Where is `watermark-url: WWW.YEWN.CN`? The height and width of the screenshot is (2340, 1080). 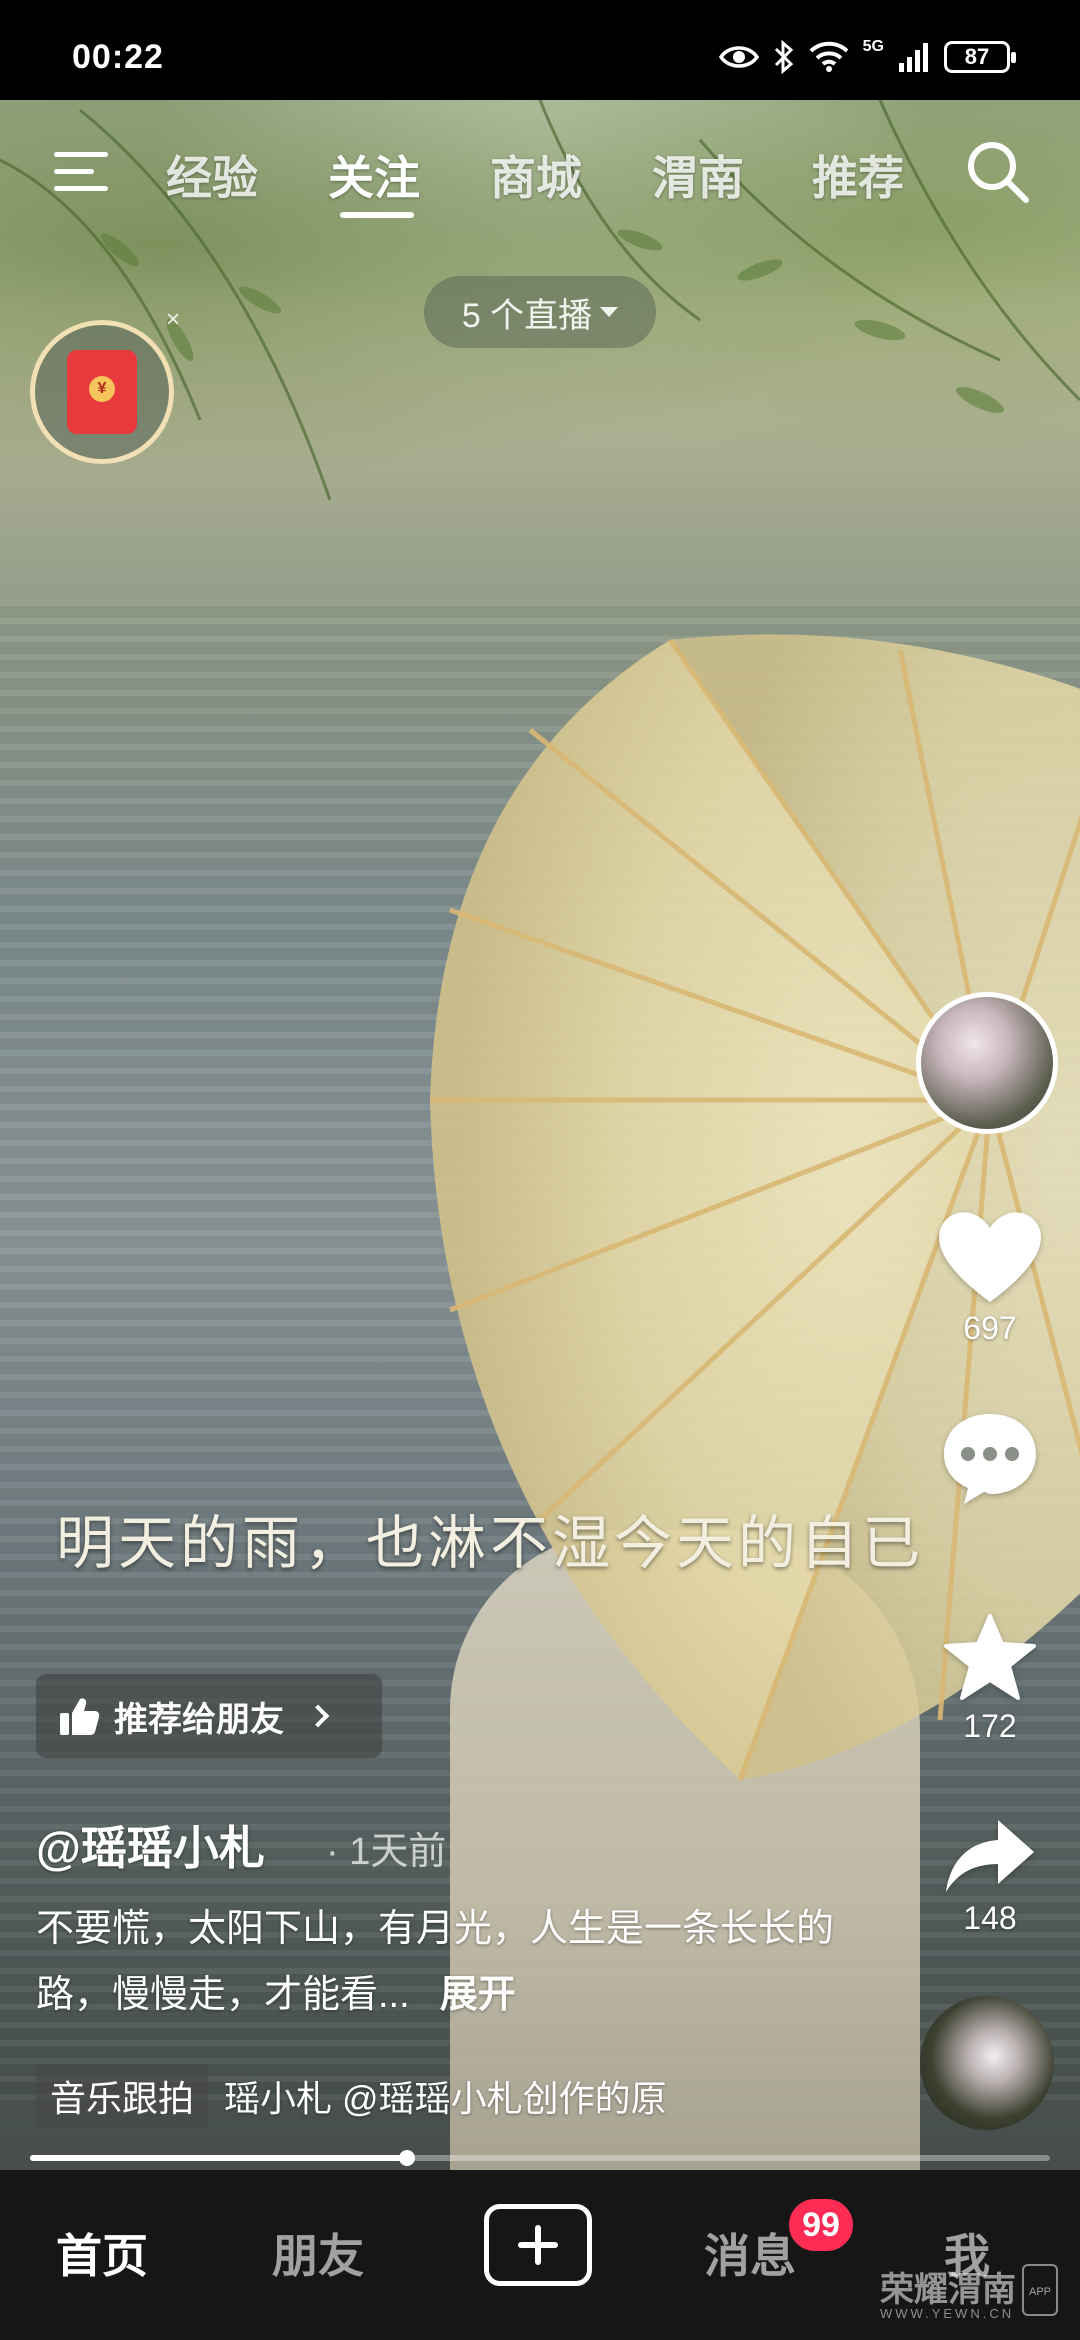 watermark-url: WWW.YEWN.CN is located at coordinates (947, 2313).